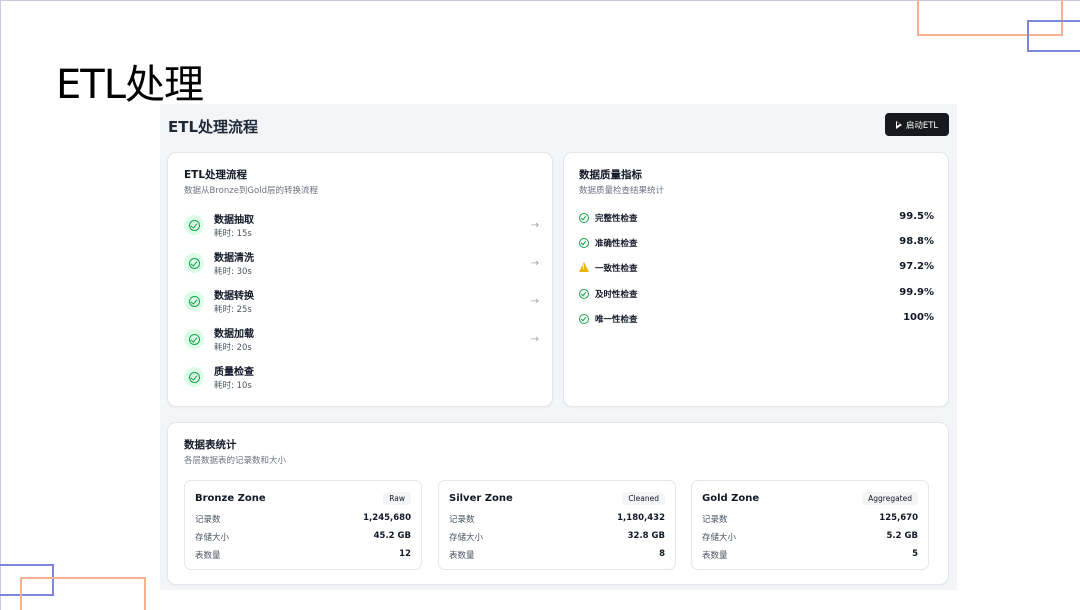  What do you see at coordinates (898, 518) in the screenshot?
I see `stat-value: 125,670` at bounding box center [898, 518].